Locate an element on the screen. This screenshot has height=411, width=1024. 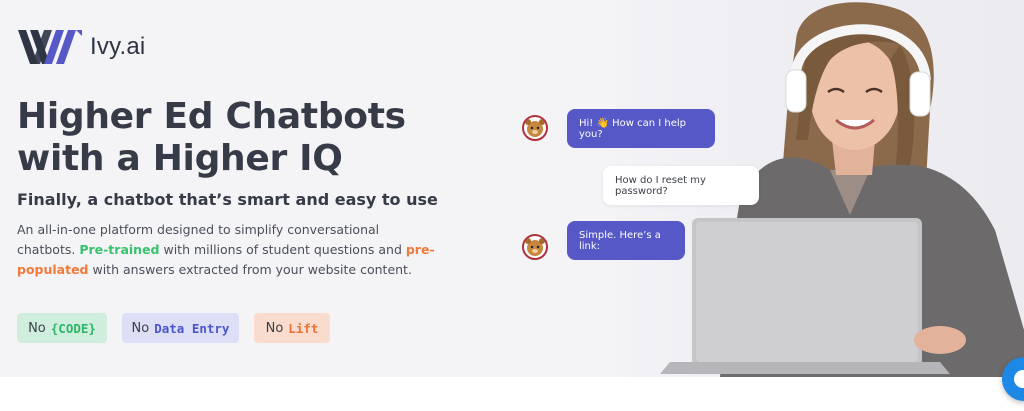
ivy-logo-icon is located at coordinates (50, 47).